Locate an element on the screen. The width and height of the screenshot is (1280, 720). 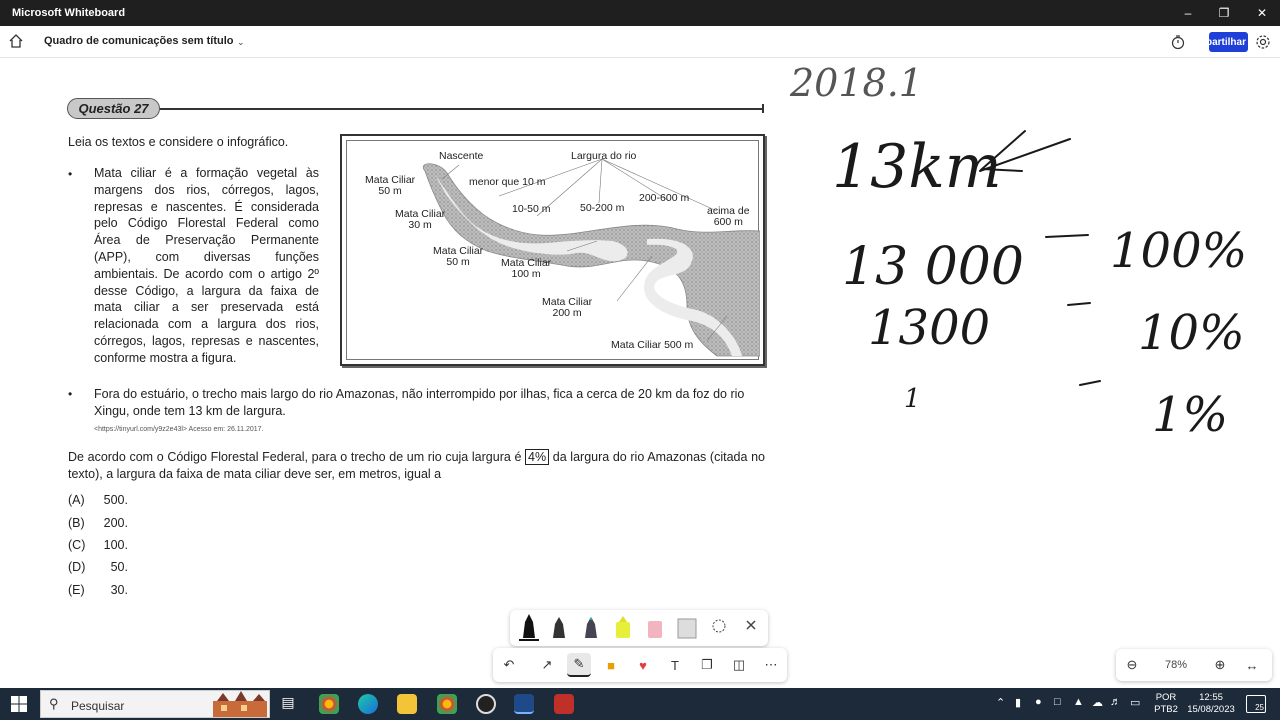
usb-icon: ▮ is located at coordinates (1018, 702).